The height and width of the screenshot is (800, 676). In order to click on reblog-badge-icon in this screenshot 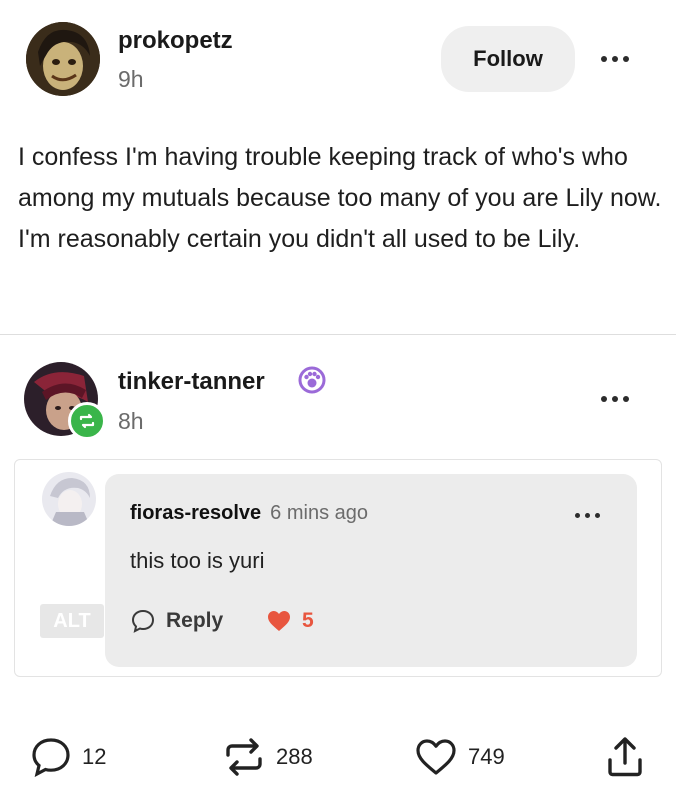, I will do `click(87, 421)`.